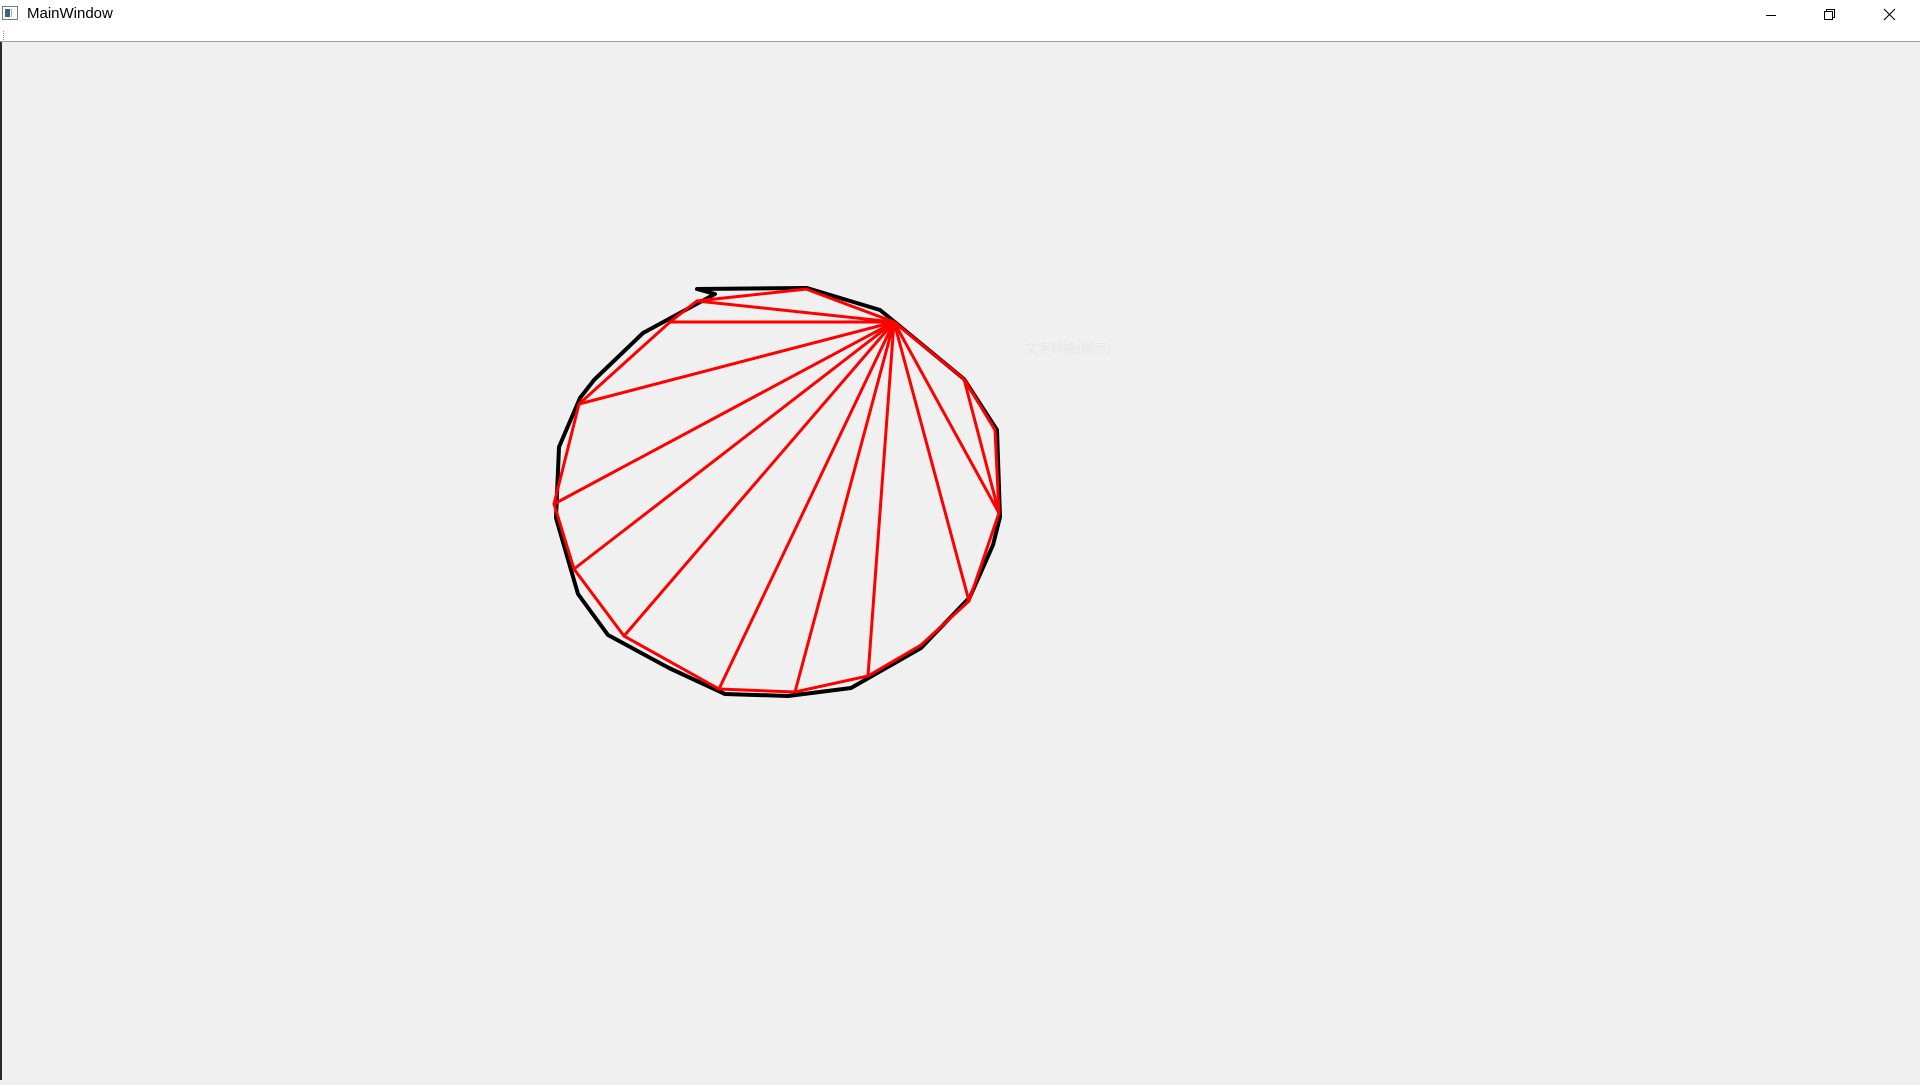  I want to click on title-bar: MainWindow, so click(960, 14).